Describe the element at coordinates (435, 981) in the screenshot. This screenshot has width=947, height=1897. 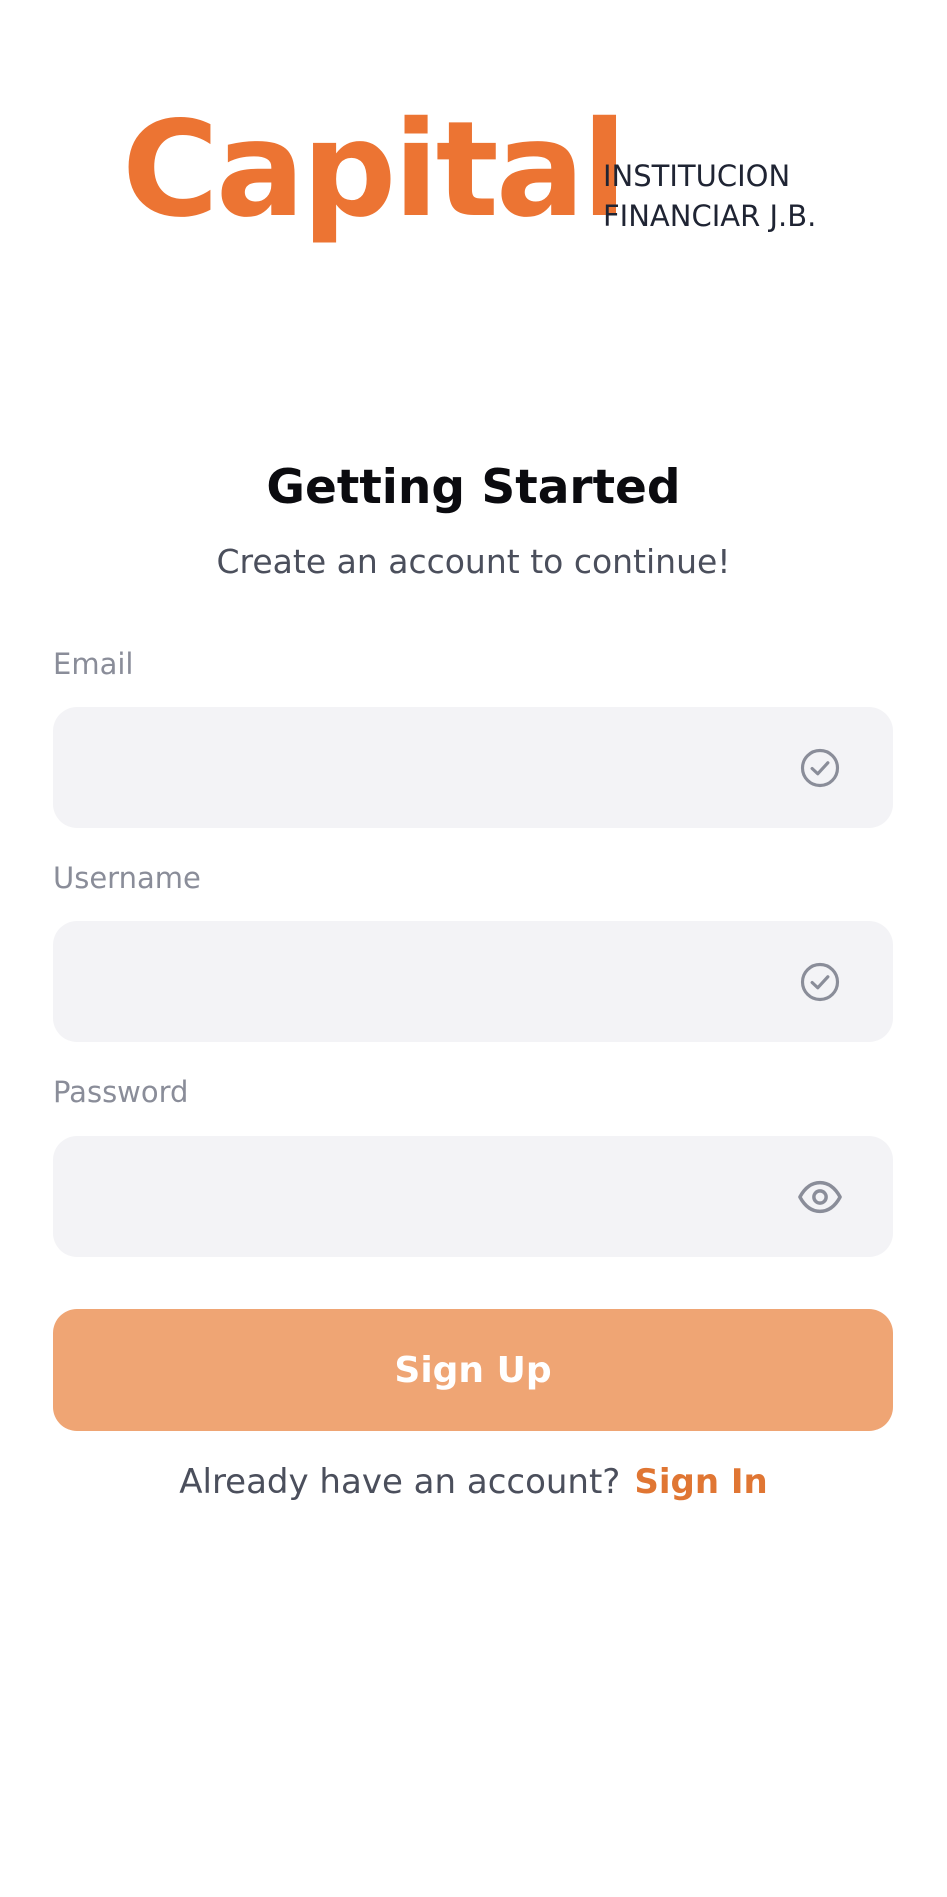
I see `username-field` at that location.